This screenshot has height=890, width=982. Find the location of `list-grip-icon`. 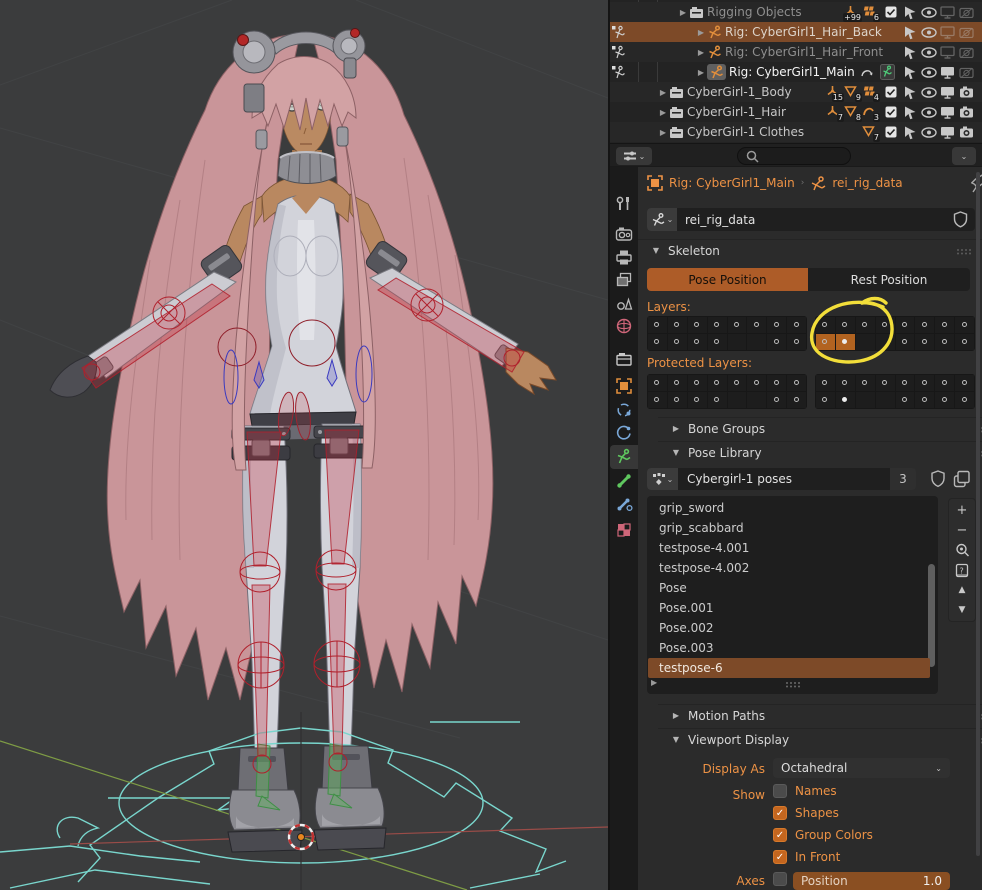

list-grip-icon is located at coordinates (793, 684).